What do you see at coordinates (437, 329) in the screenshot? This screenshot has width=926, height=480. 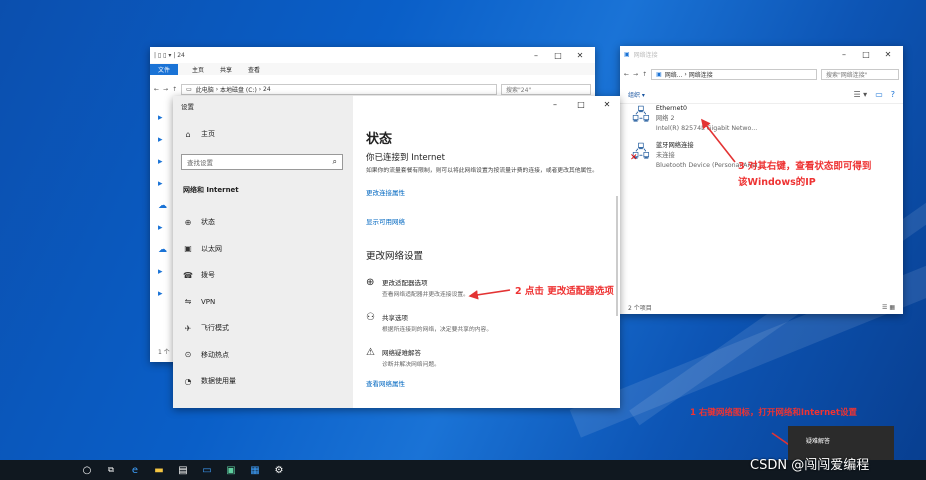 I see `option-desc: 根据所连接到的网络，决定要共享的内容。` at bounding box center [437, 329].